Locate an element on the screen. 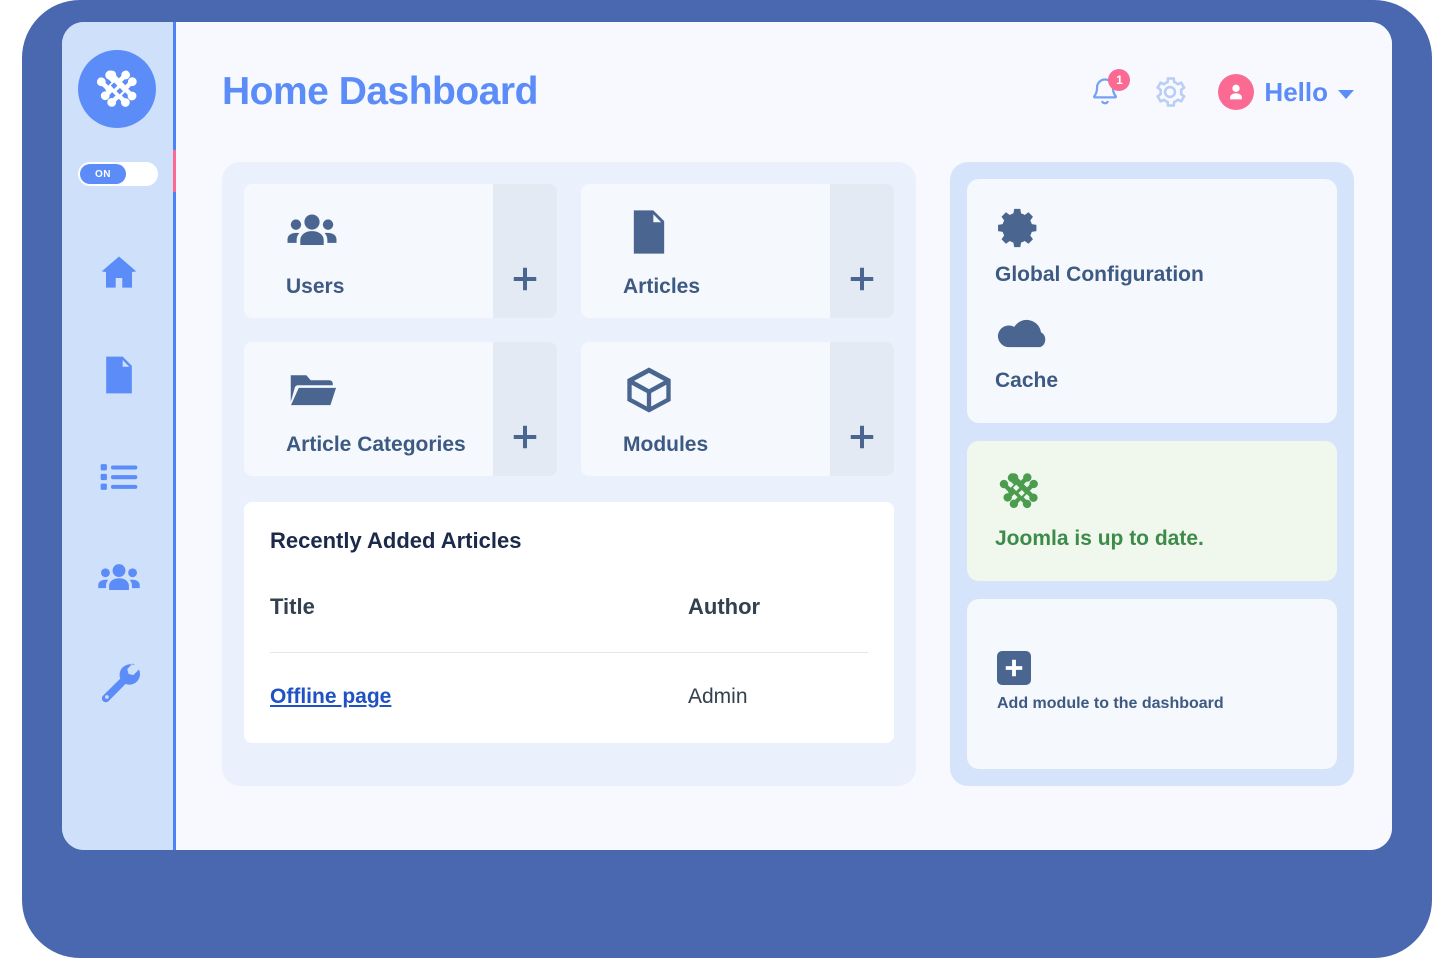 This screenshot has width=1453, height=964. sidebar: ON is located at coordinates (119, 436).